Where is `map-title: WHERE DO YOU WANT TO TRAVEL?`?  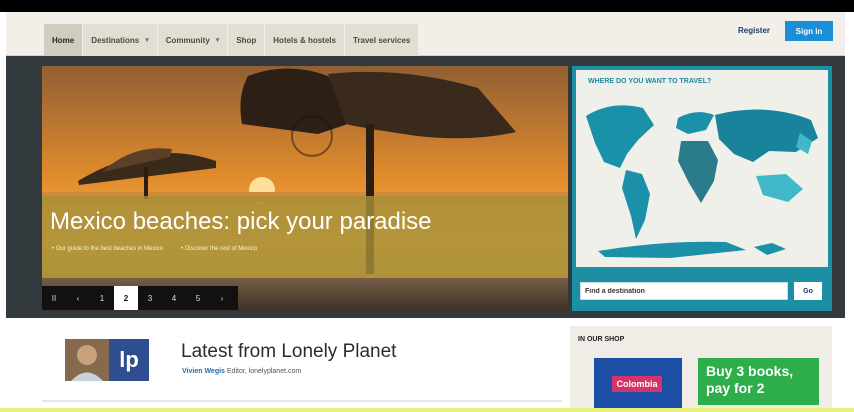 map-title: WHERE DO YOU WANT TO TRAVEL? is located at coordinates (650, 81).